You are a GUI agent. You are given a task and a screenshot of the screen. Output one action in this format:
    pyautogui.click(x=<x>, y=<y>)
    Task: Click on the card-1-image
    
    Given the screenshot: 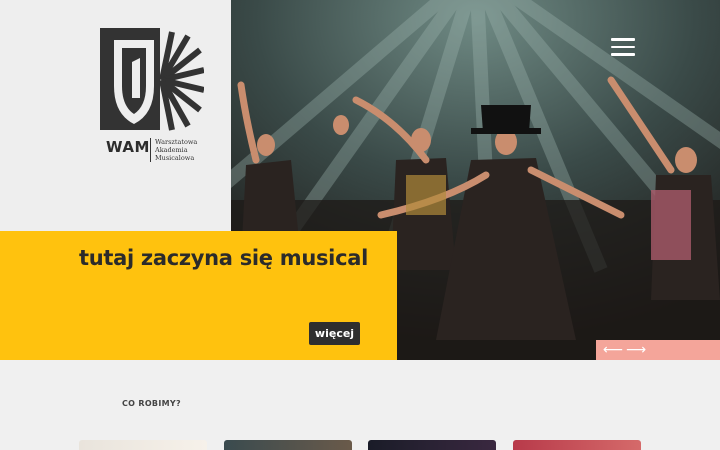 What is the action you would take?
    pyautogui.click(x=143, y=445)
    